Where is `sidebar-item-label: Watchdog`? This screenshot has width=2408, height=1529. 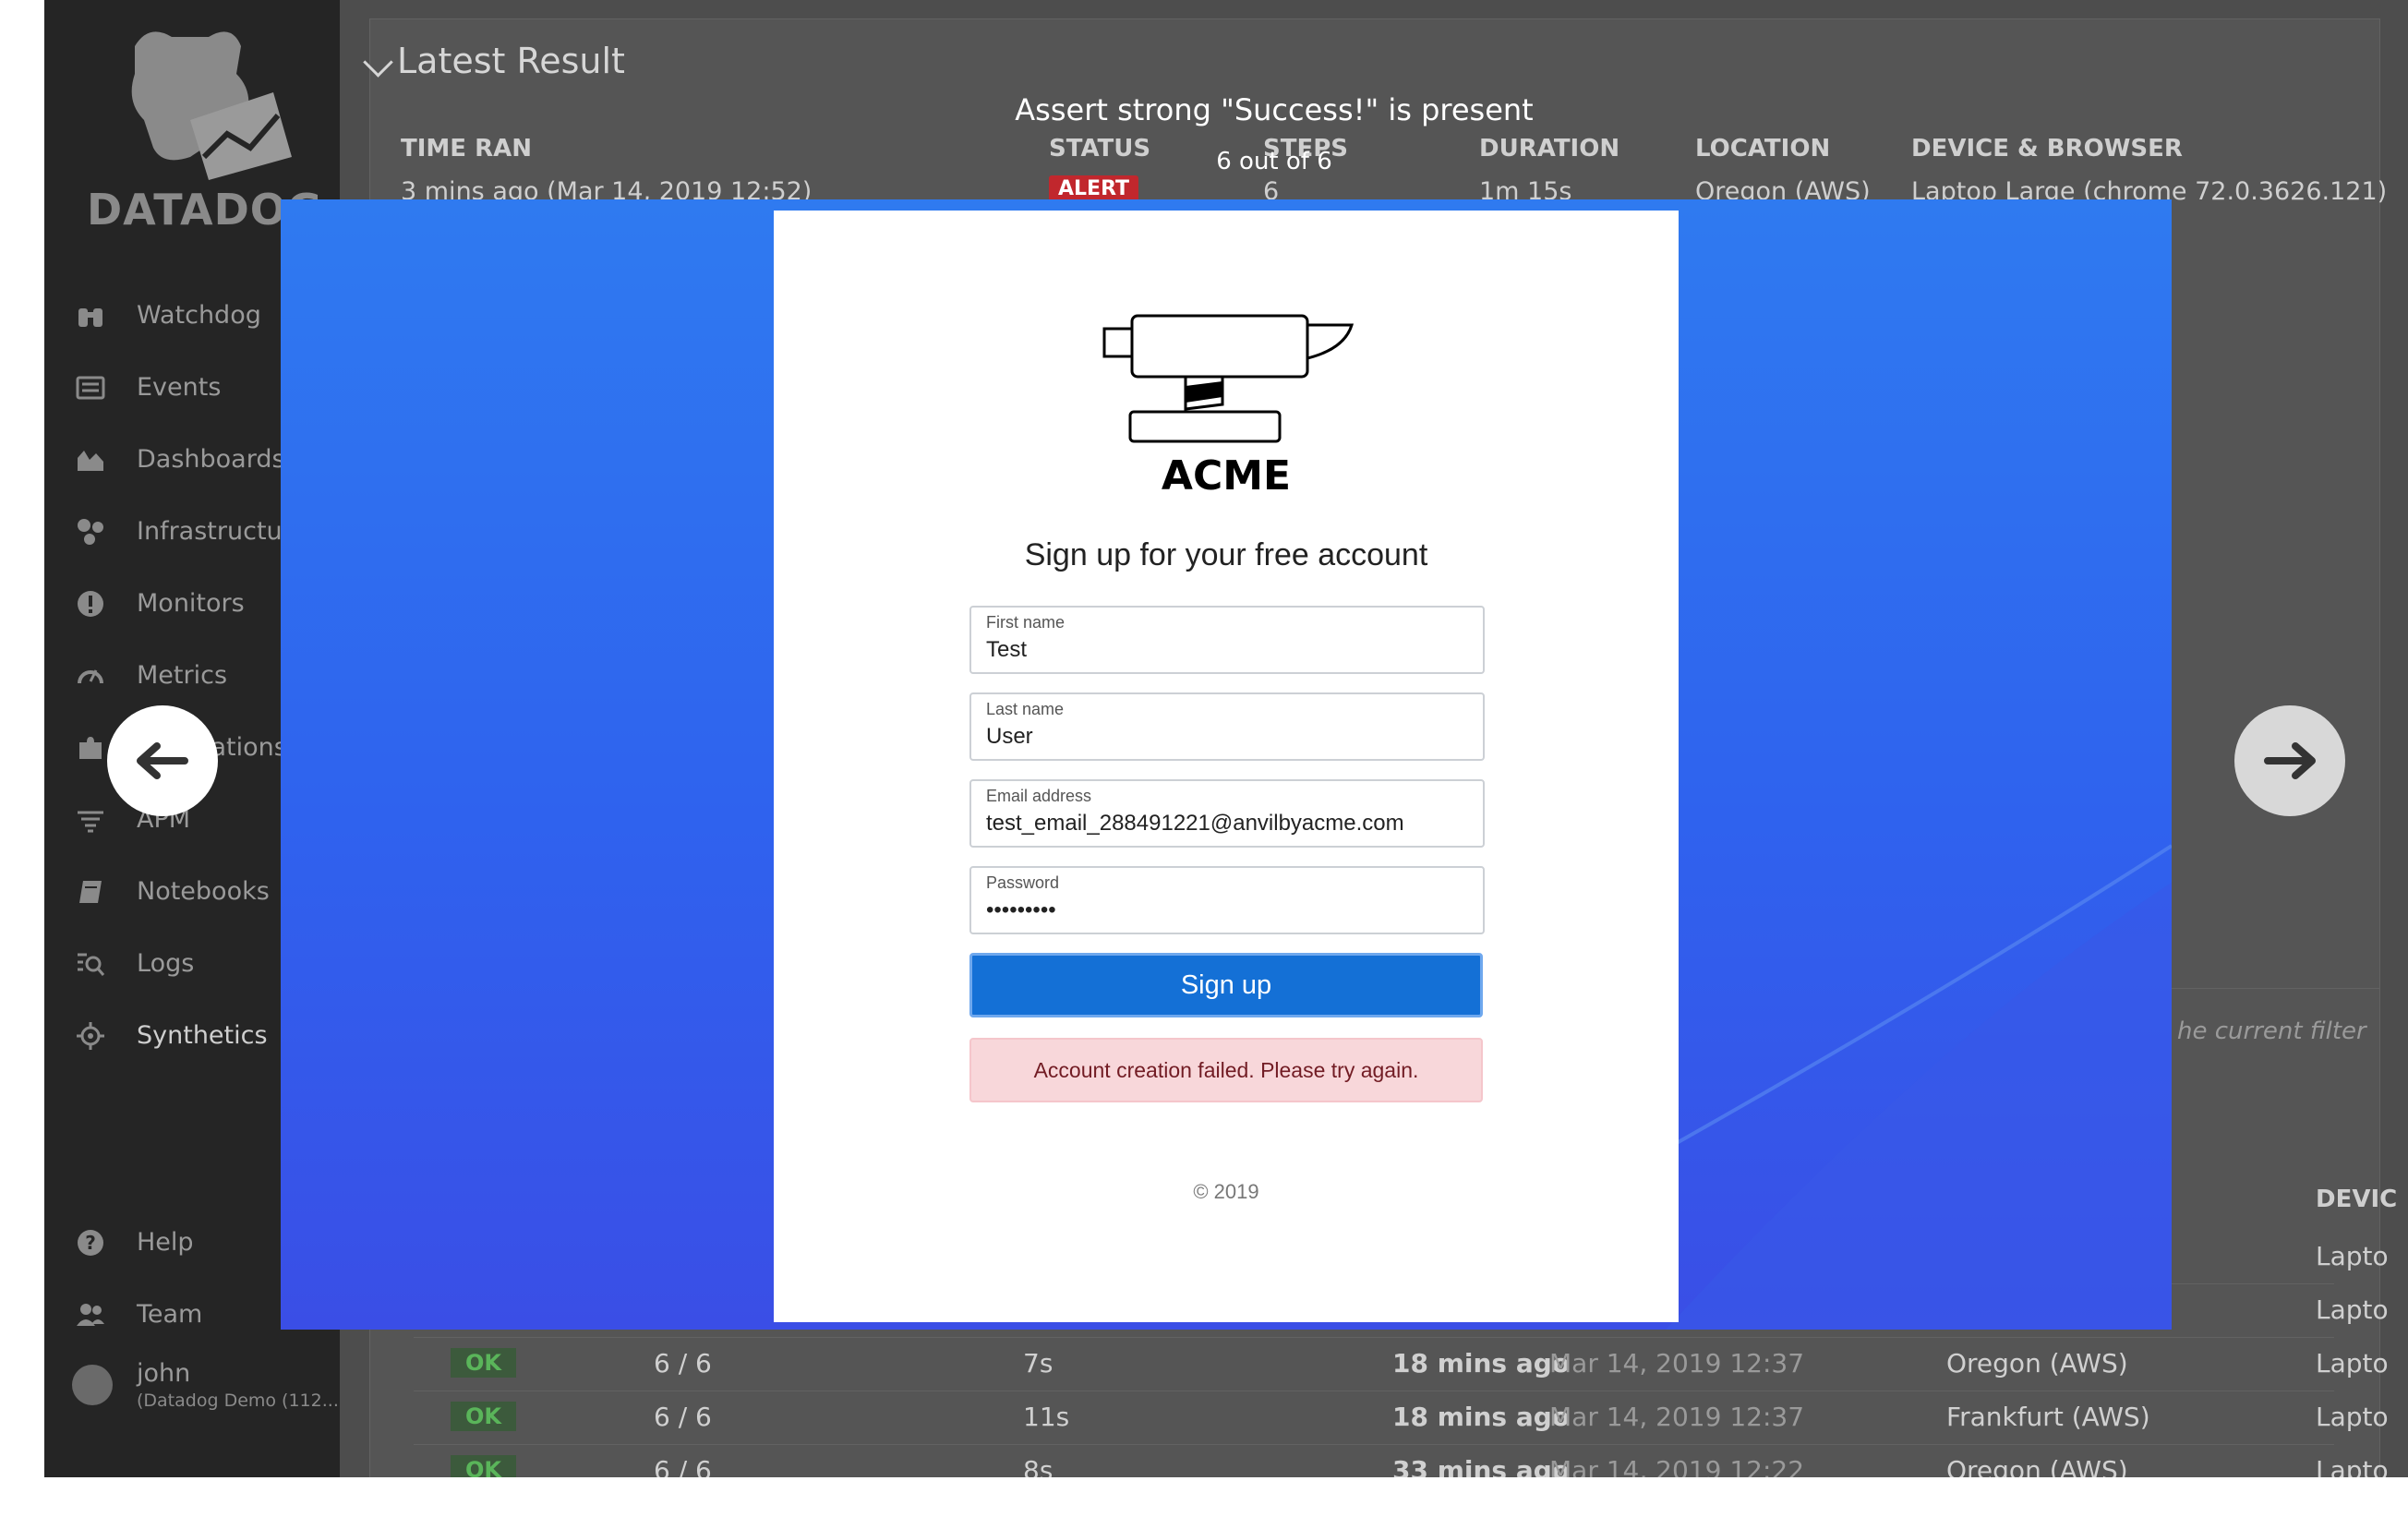 sidebar-item-label: Watchdog is located at coordinates (199, 316).